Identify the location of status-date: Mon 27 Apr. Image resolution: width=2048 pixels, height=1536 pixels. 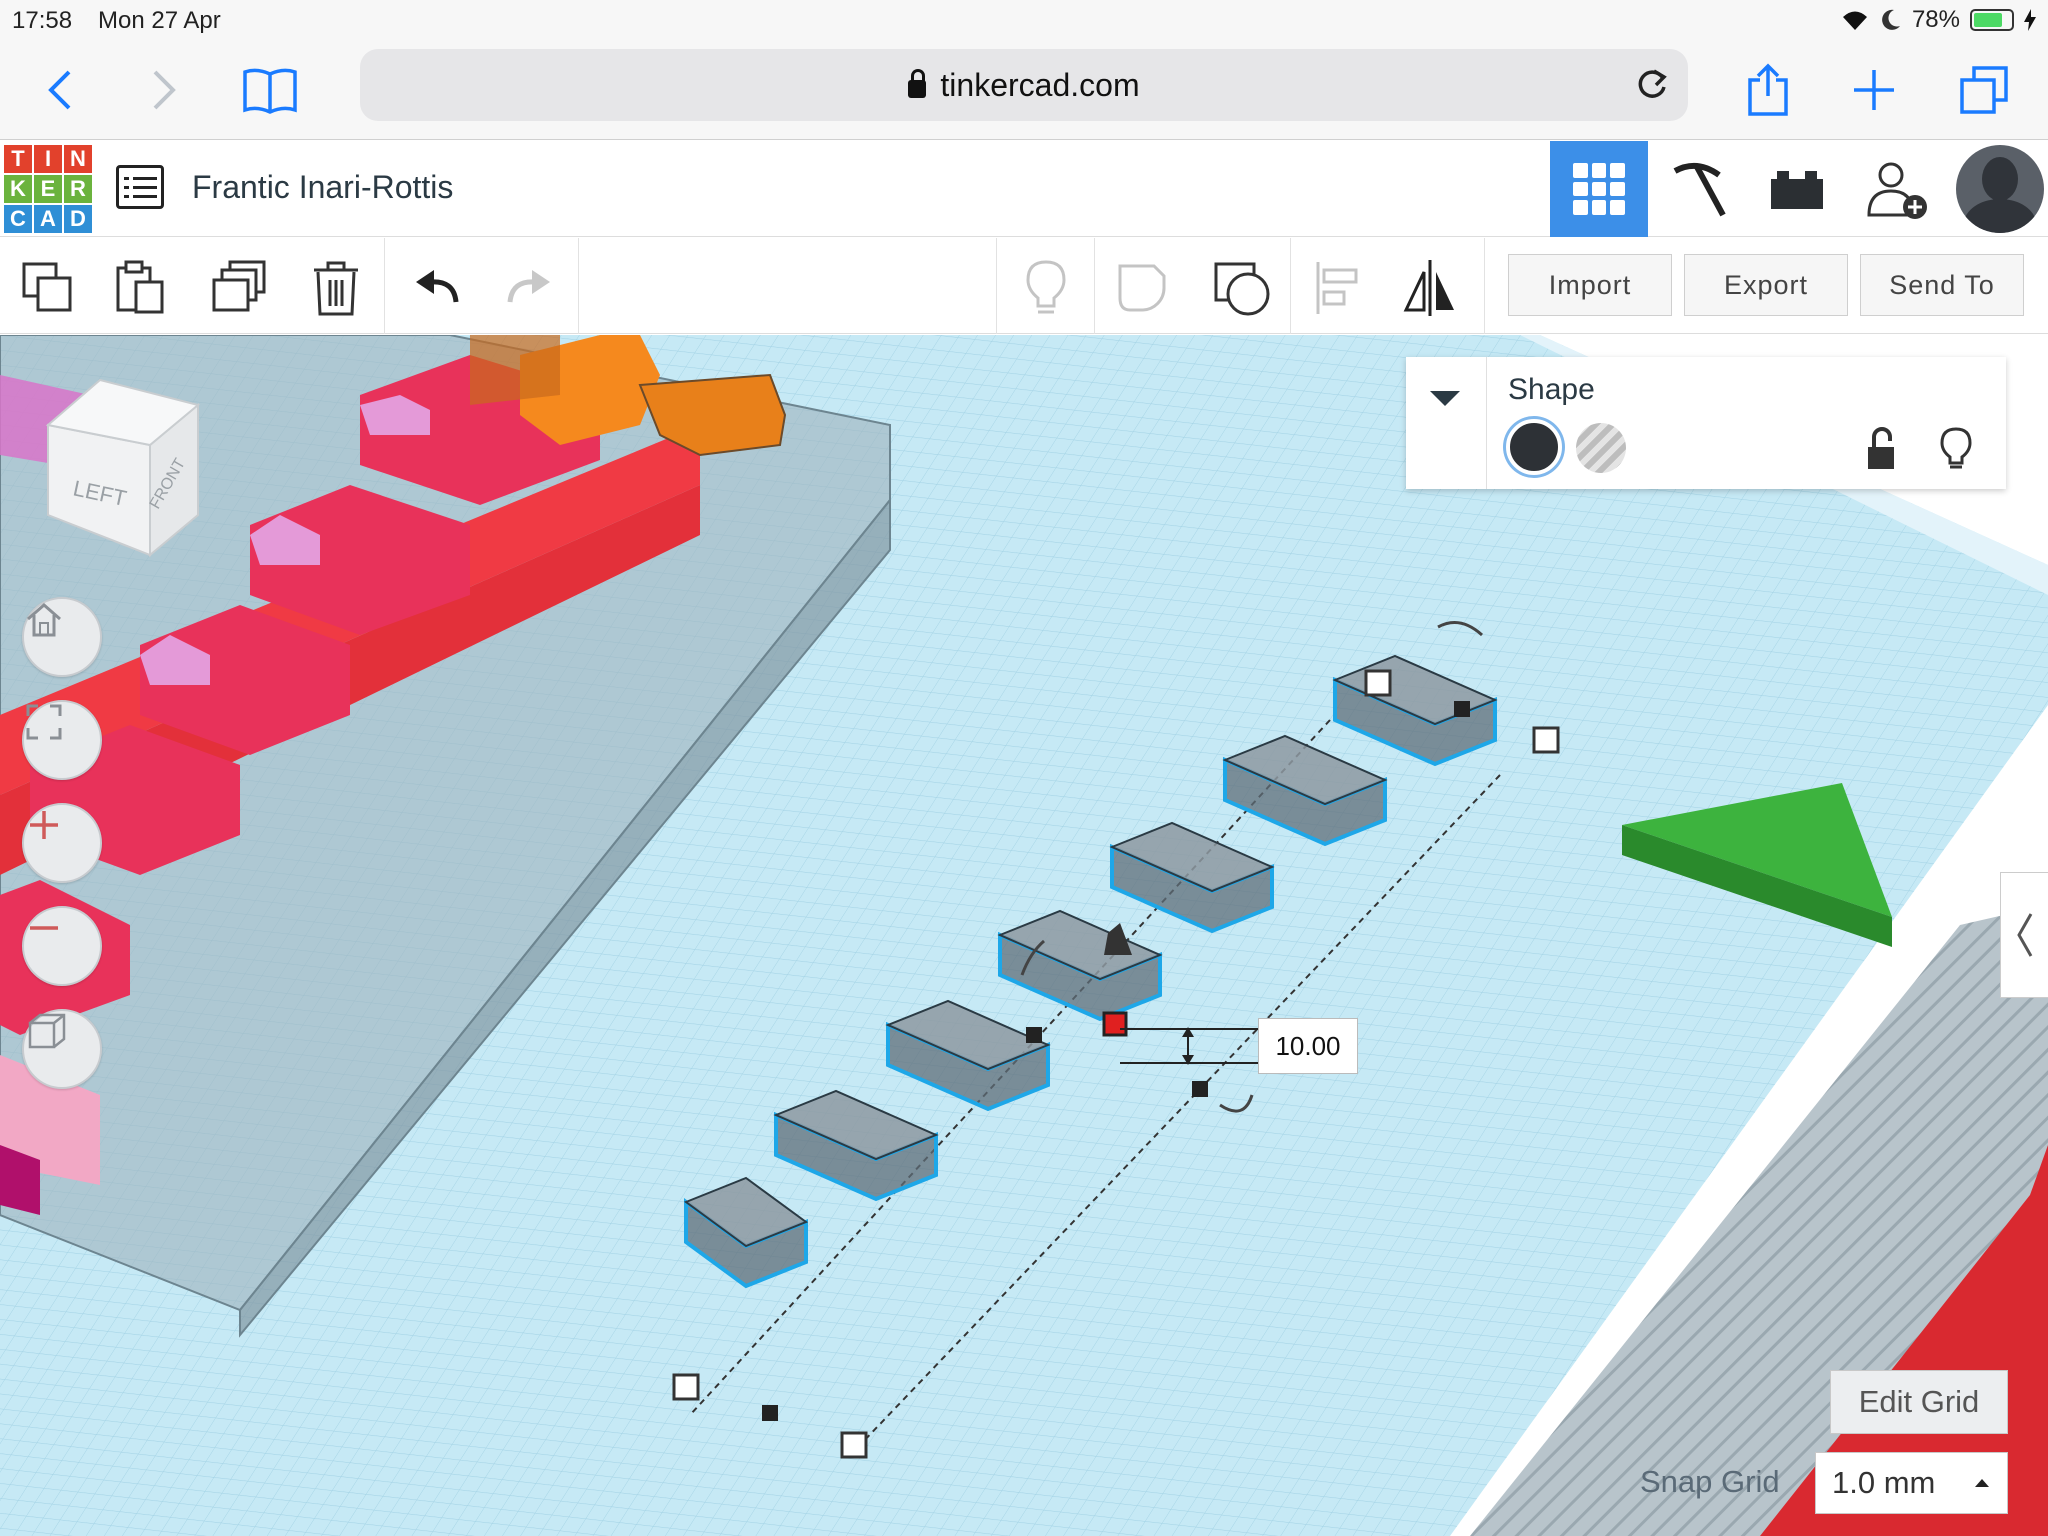
(159, 20).